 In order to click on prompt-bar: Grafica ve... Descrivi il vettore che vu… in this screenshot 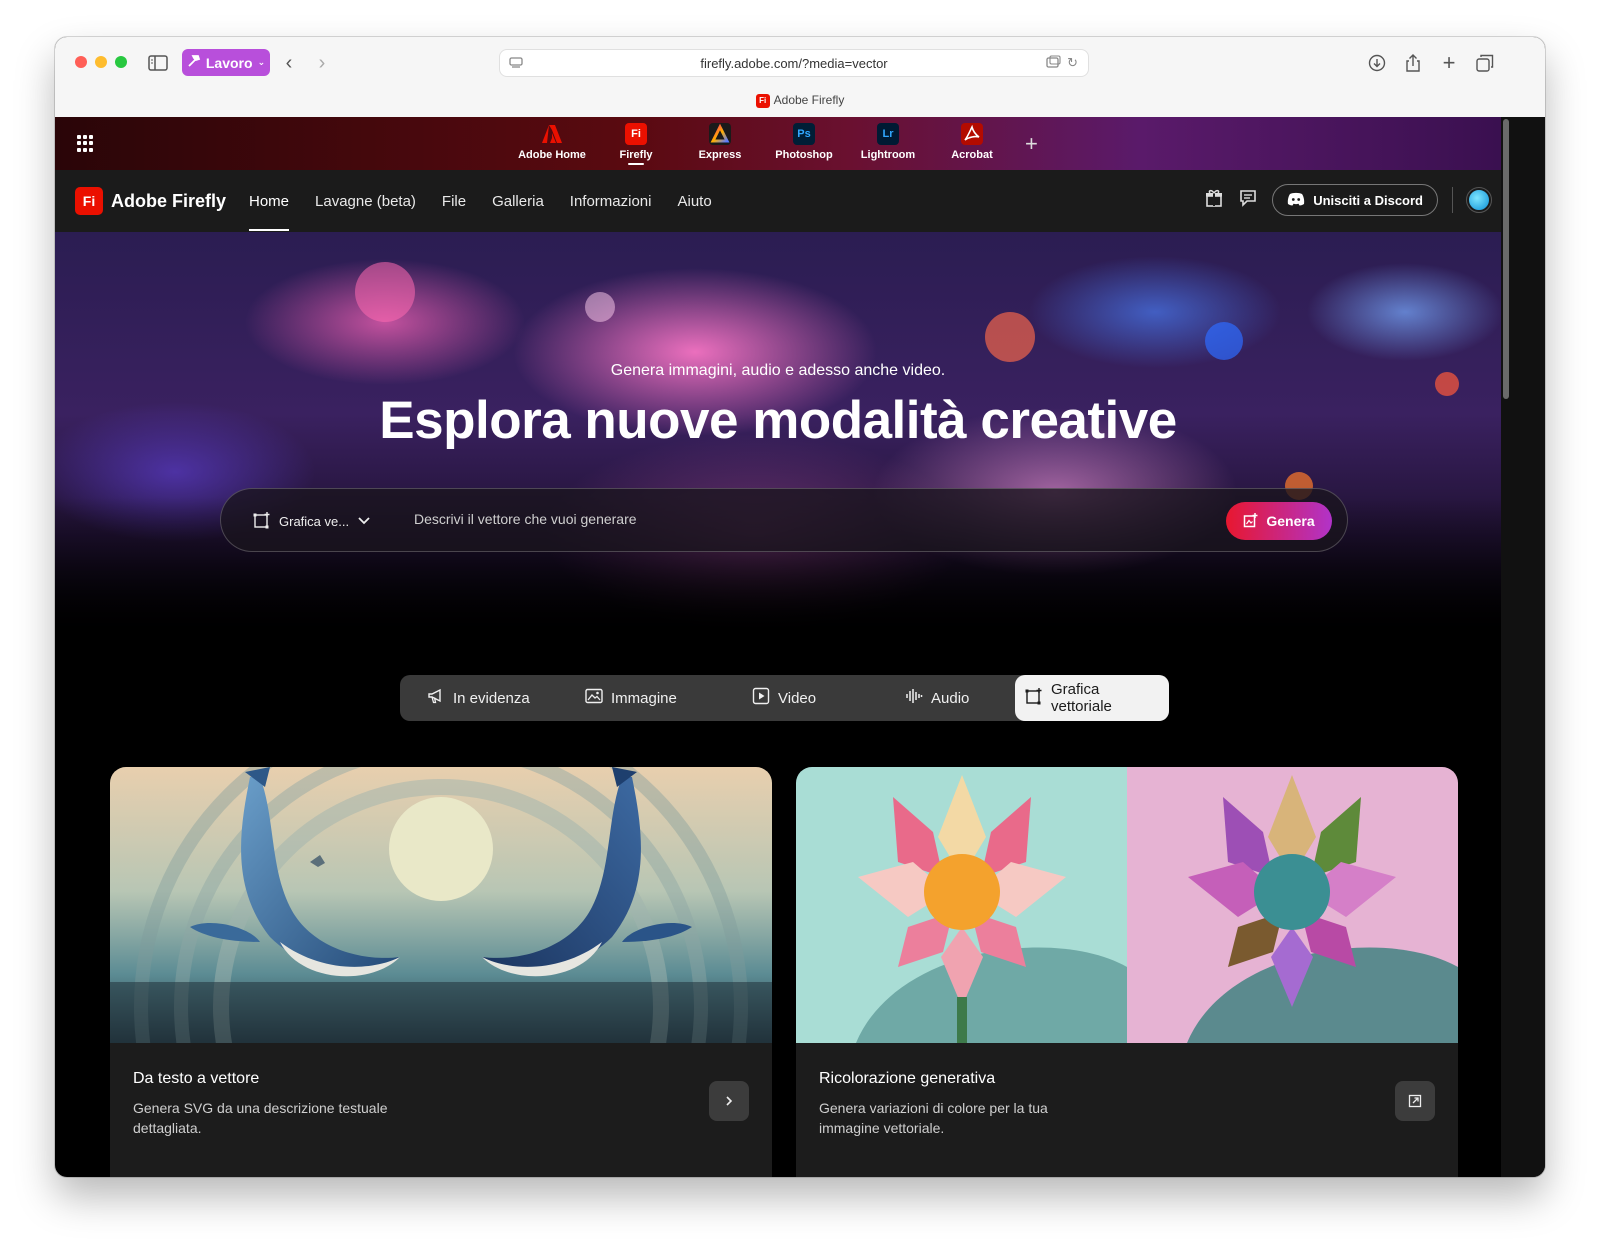, I will do `click(784, 520)`.